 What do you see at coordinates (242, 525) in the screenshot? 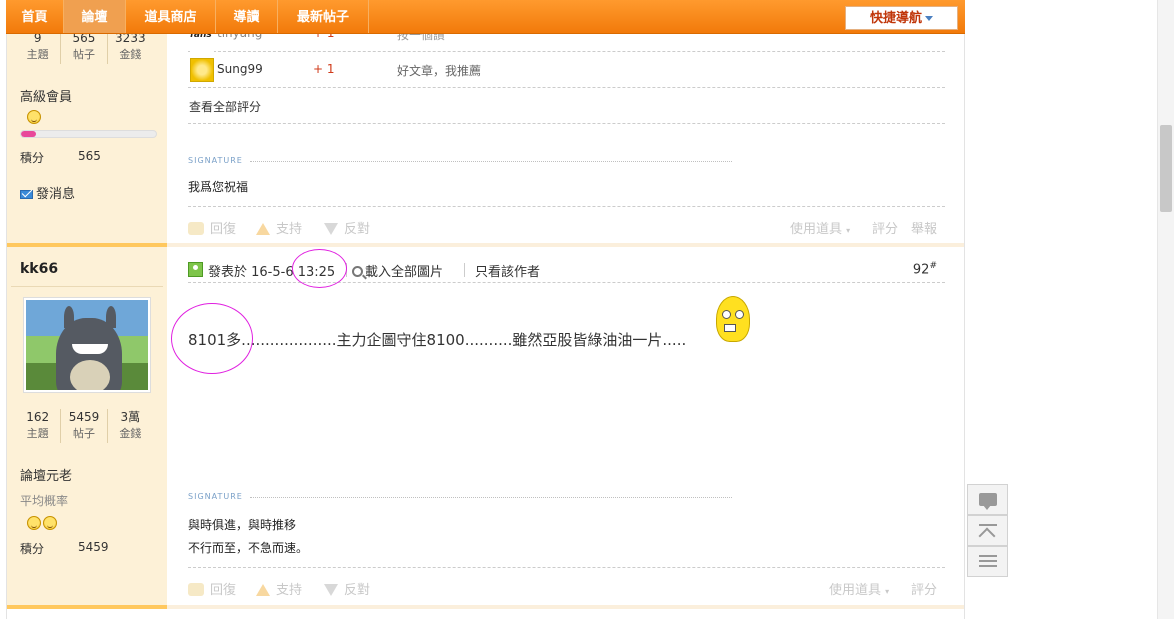
I see `signature-line: 與時俱進，與時推移` at bounding box center [242, 525].